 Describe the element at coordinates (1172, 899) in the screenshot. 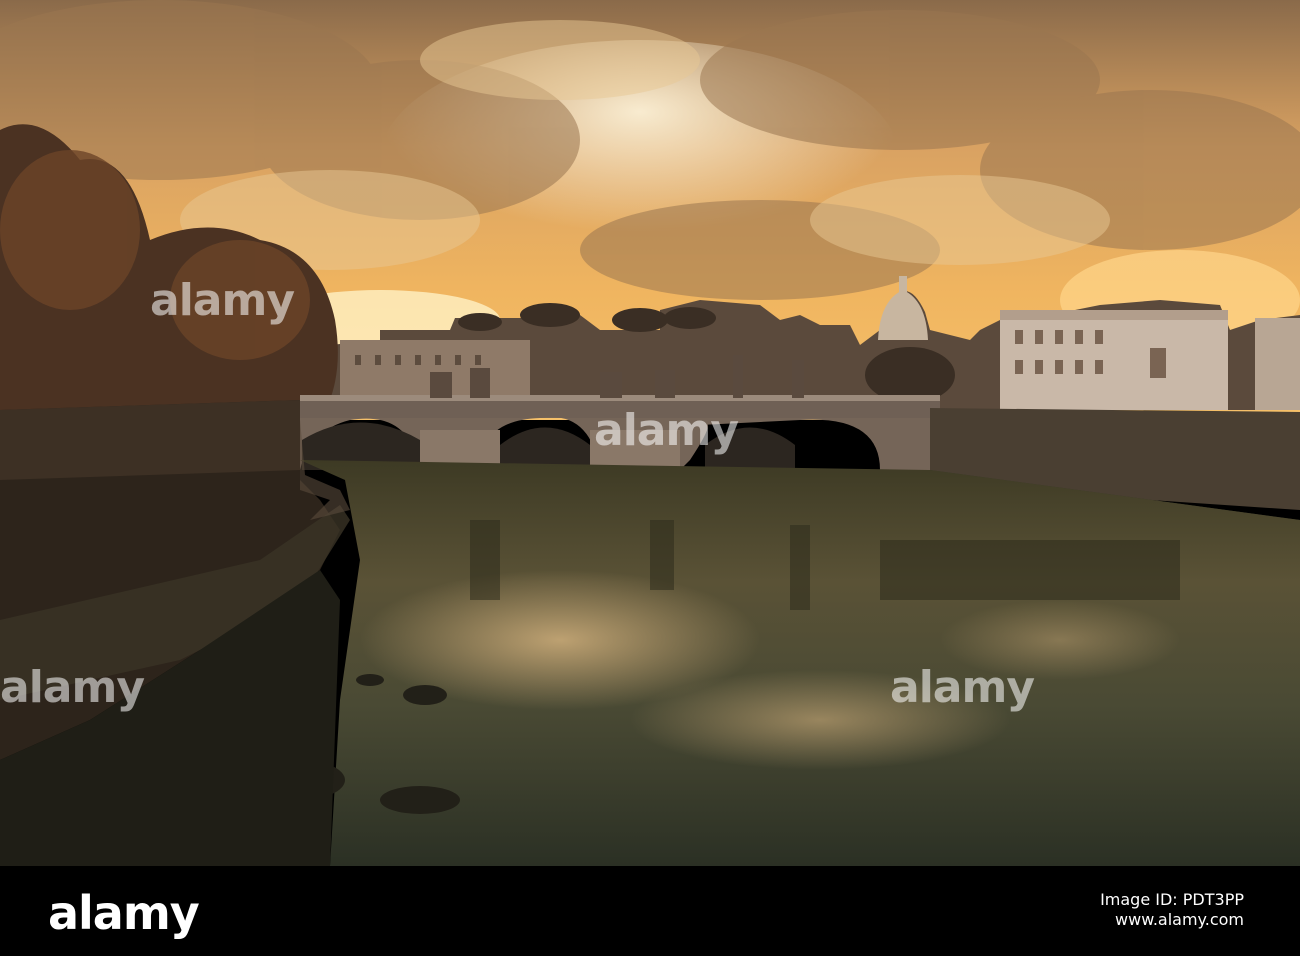

I see `image-id-text: Image ID: PDT3PP` at that location.